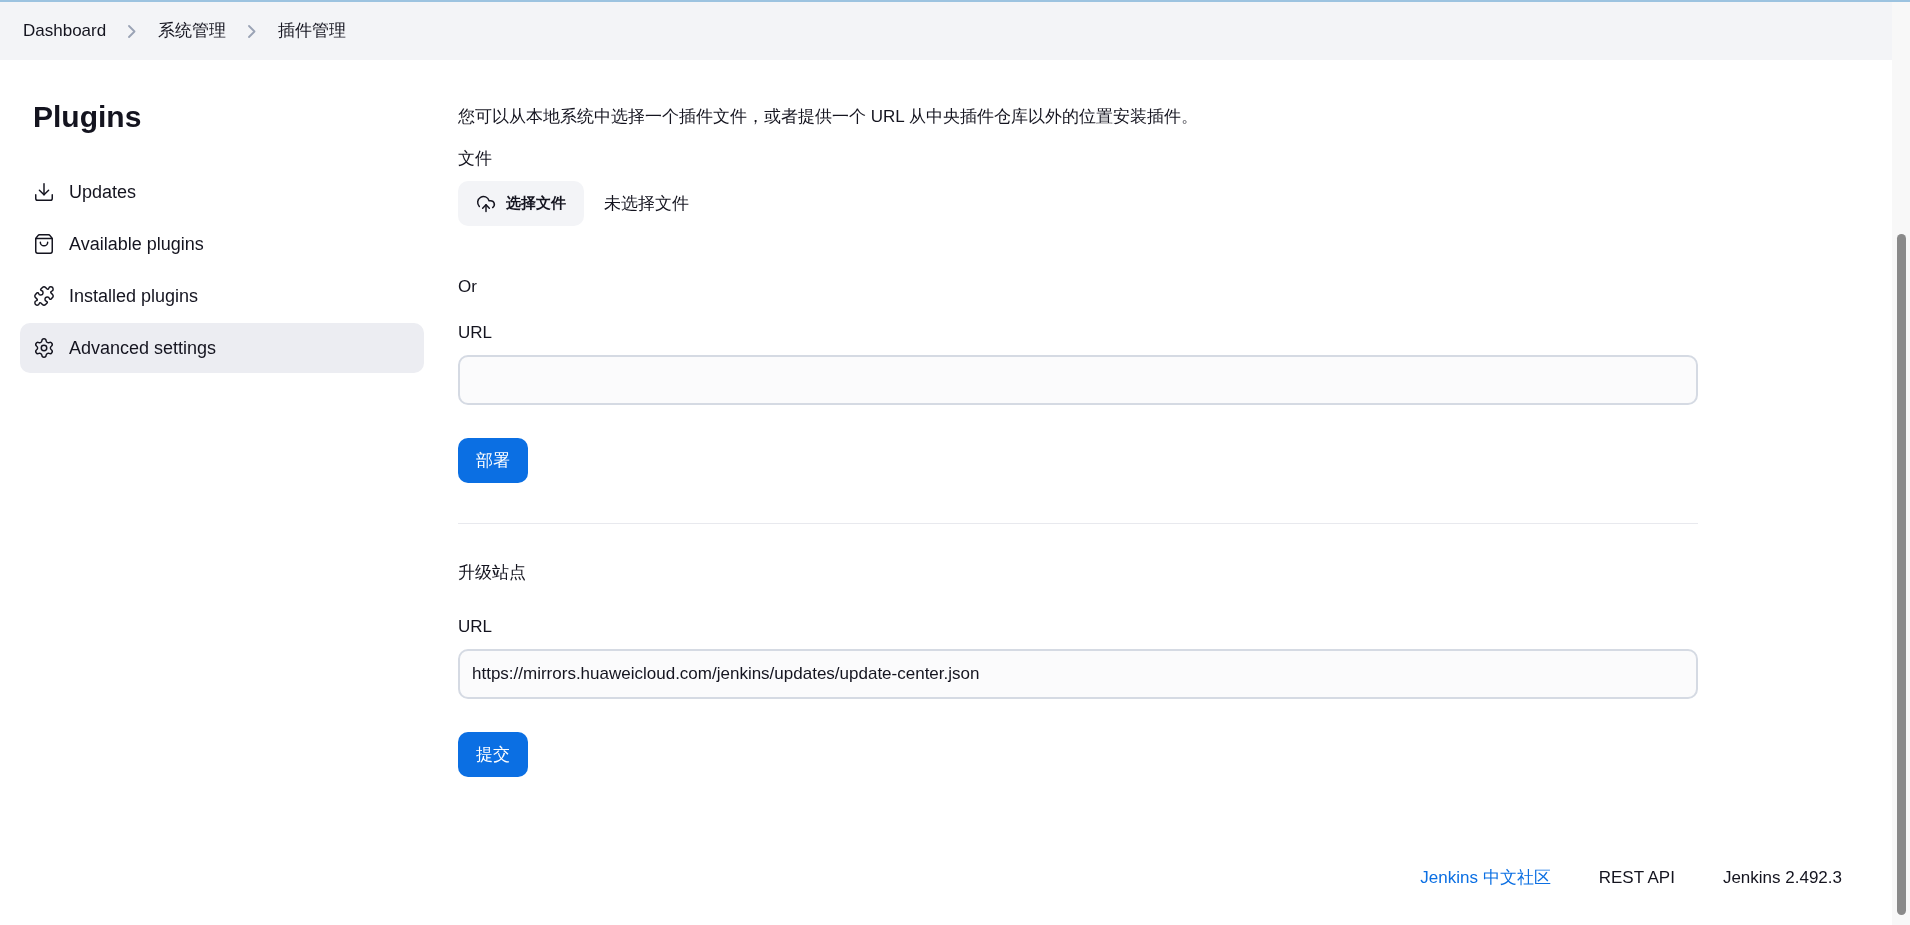  Describe the element at coordinates (646, 203) in the screenshot. I see `file-status: 未选择文件` at that location.